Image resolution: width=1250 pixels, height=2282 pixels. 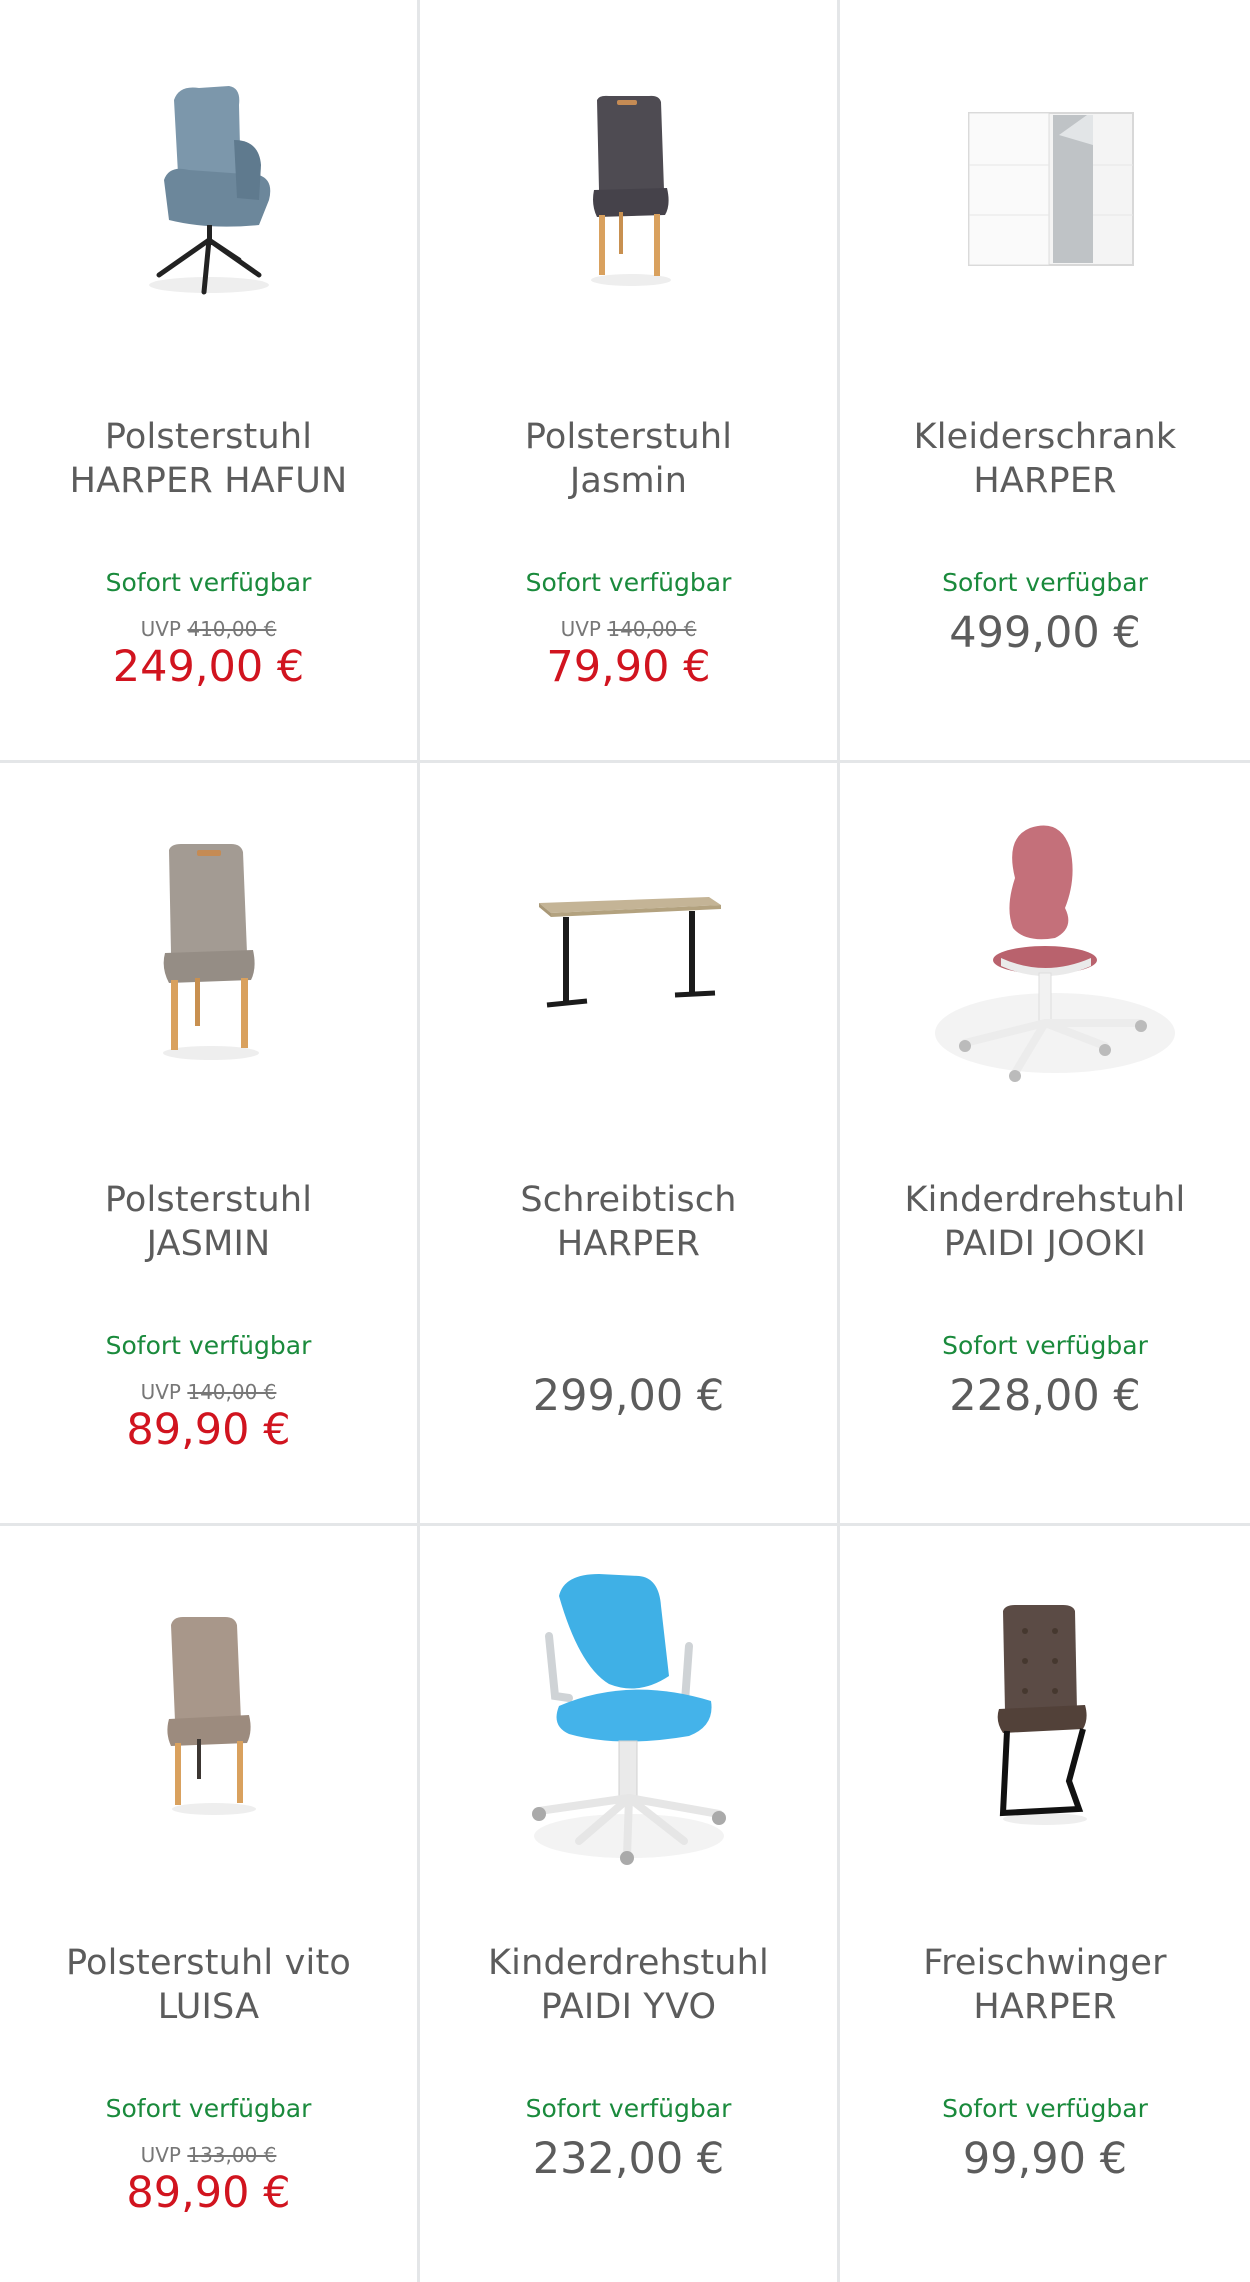 What do you see at coordinates (1045, 633) in the screenshot?
I see `price: 499,00 €` at bounding box center [1045, 633].